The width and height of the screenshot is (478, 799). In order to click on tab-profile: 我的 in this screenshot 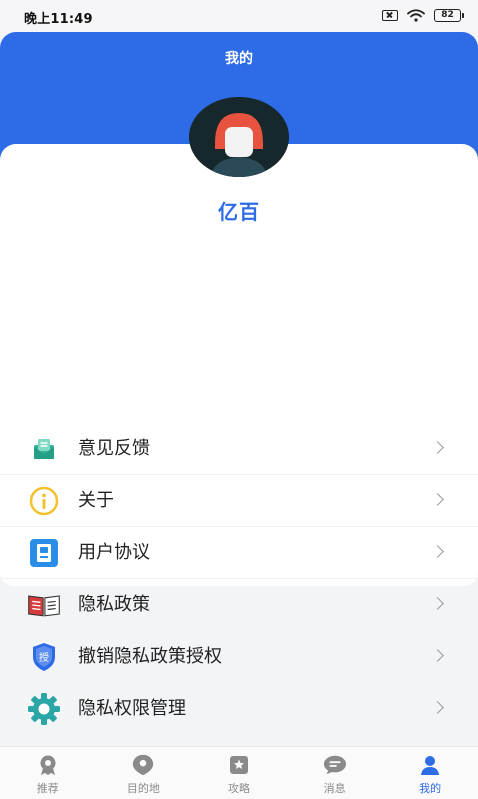, I will do `click(430, 773)`.